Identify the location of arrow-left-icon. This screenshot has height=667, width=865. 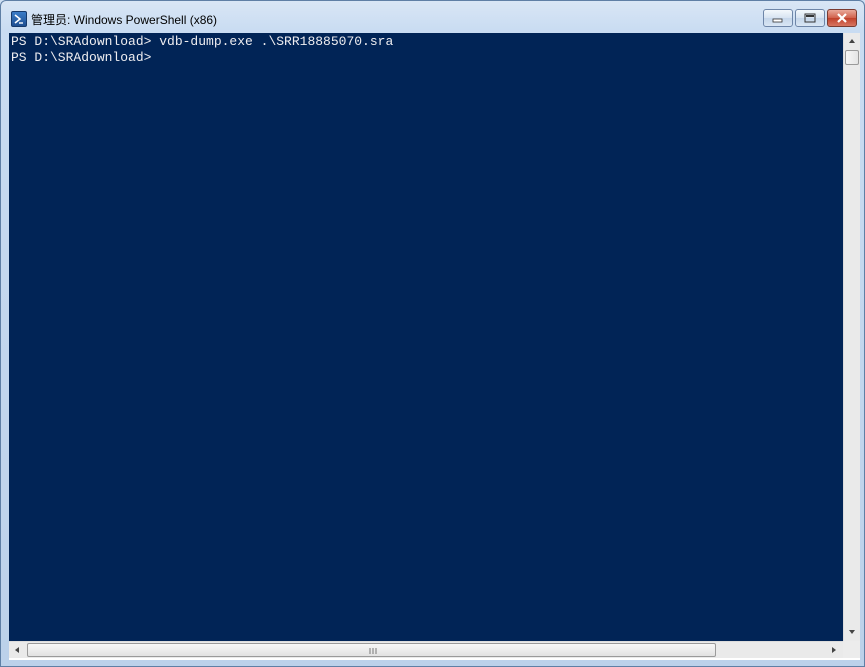
(17, 650).